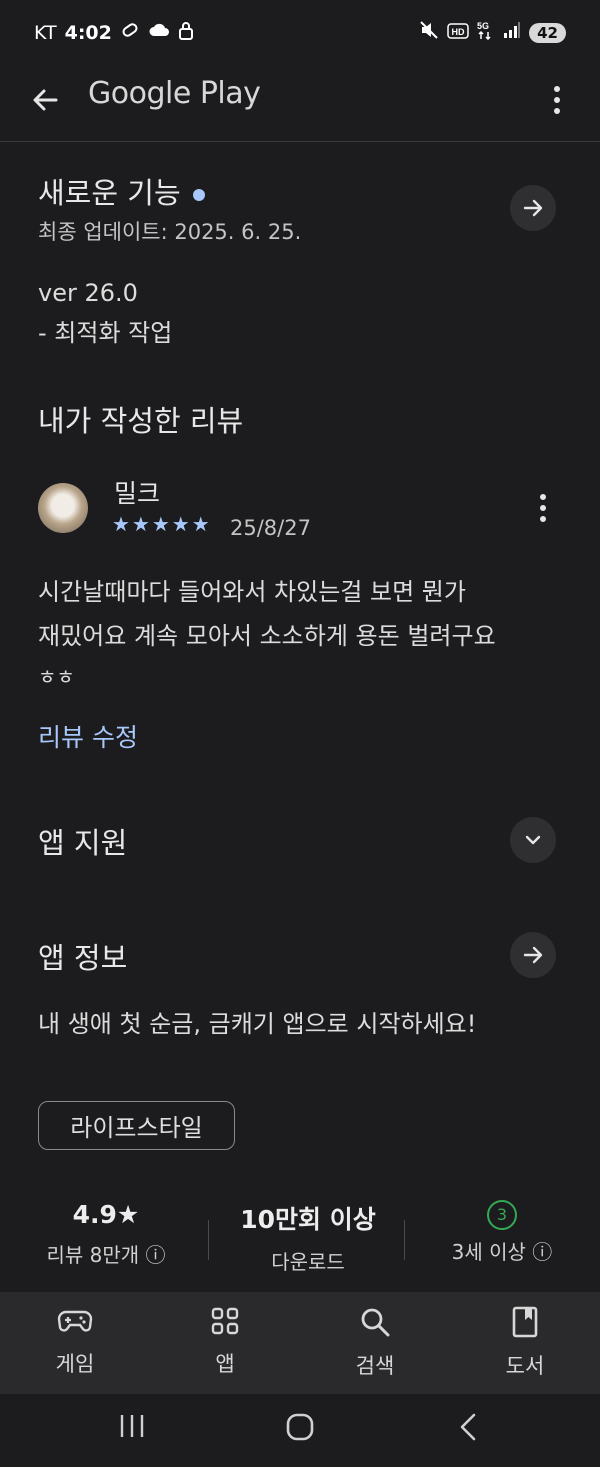 The width and height of the screenshot is (600, 1467). I want to click on chevron-down-icon, so click(533, 840).